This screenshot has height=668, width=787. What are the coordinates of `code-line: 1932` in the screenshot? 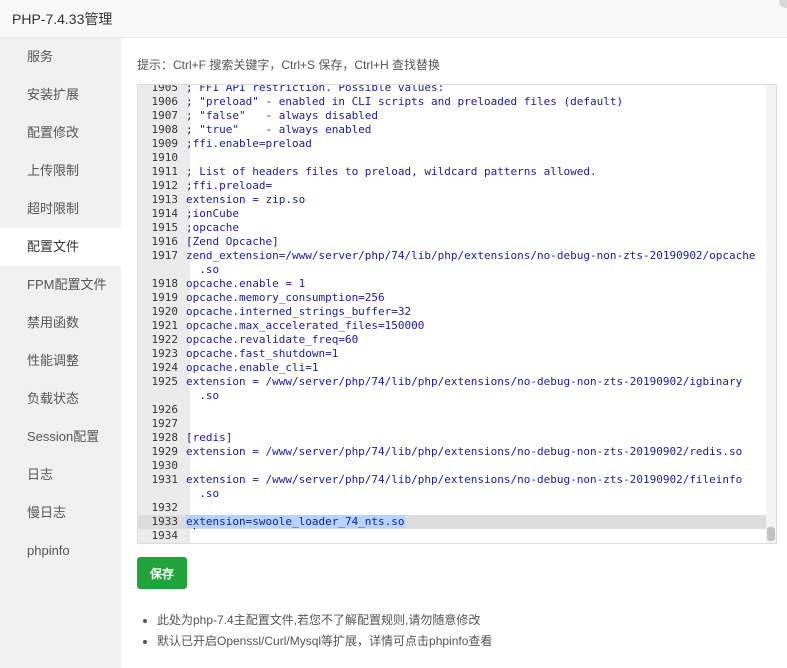 It's located at (452, 508).